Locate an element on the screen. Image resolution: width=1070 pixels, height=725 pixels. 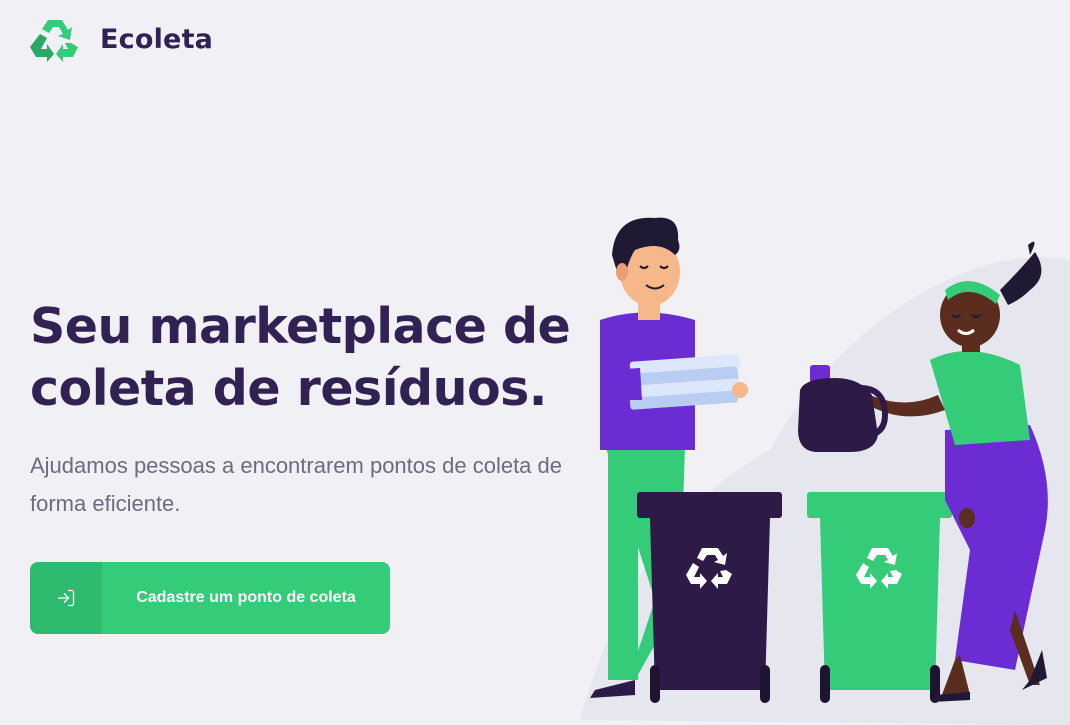
cta-icon-box is located at coordinates (66, 598).